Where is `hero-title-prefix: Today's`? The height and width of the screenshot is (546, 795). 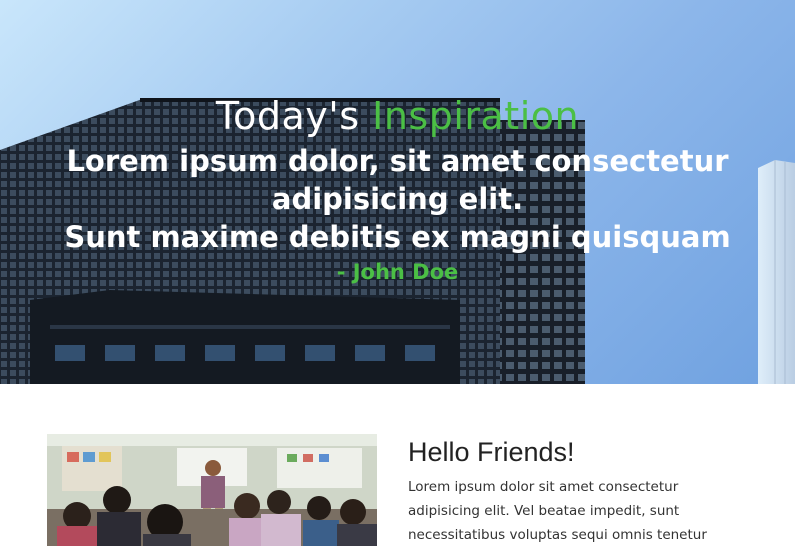 hero-title-prefix: Today's is located at coordinates (294, 116).